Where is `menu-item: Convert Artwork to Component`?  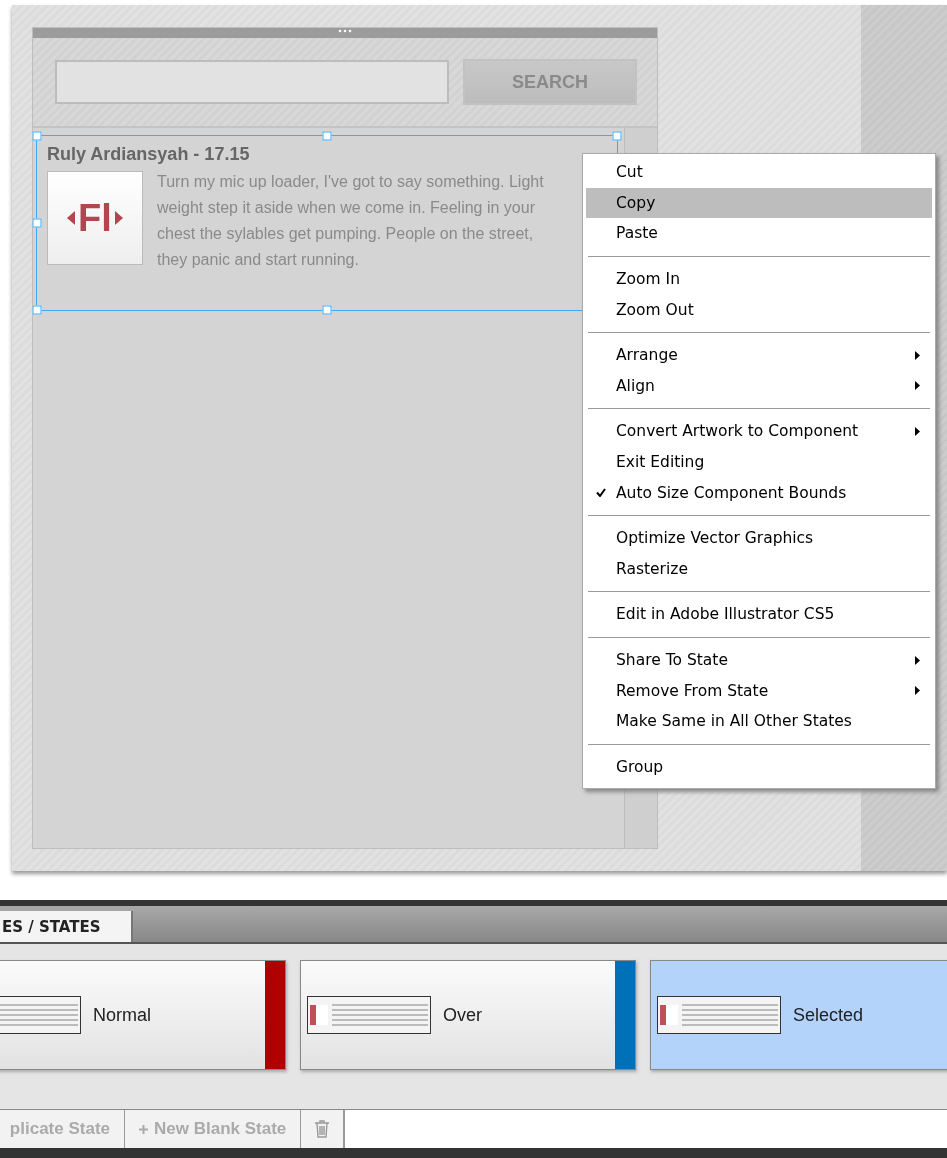
menu-item: Convert Artwork to Component is located at coordinates (759, 431).